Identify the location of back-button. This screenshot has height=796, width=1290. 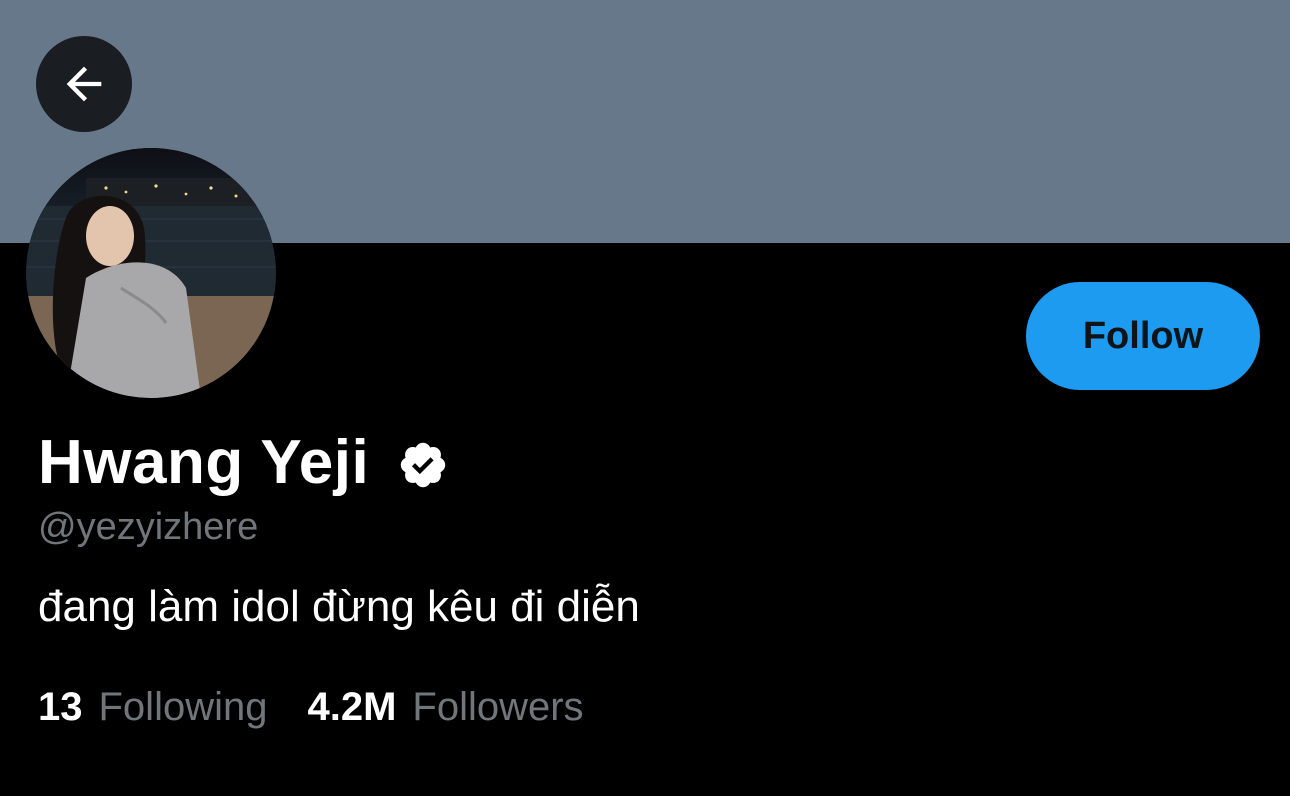
(84, 84).